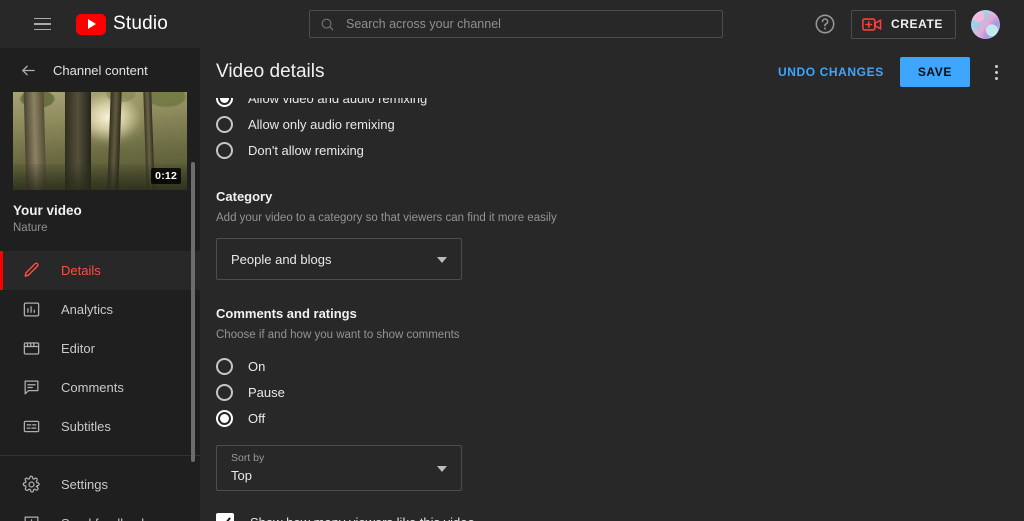  Describe the element at coordinates (612, 150) in the screenshot. I see `remix-option-dont-allow: Don't allow remixing` at that location.